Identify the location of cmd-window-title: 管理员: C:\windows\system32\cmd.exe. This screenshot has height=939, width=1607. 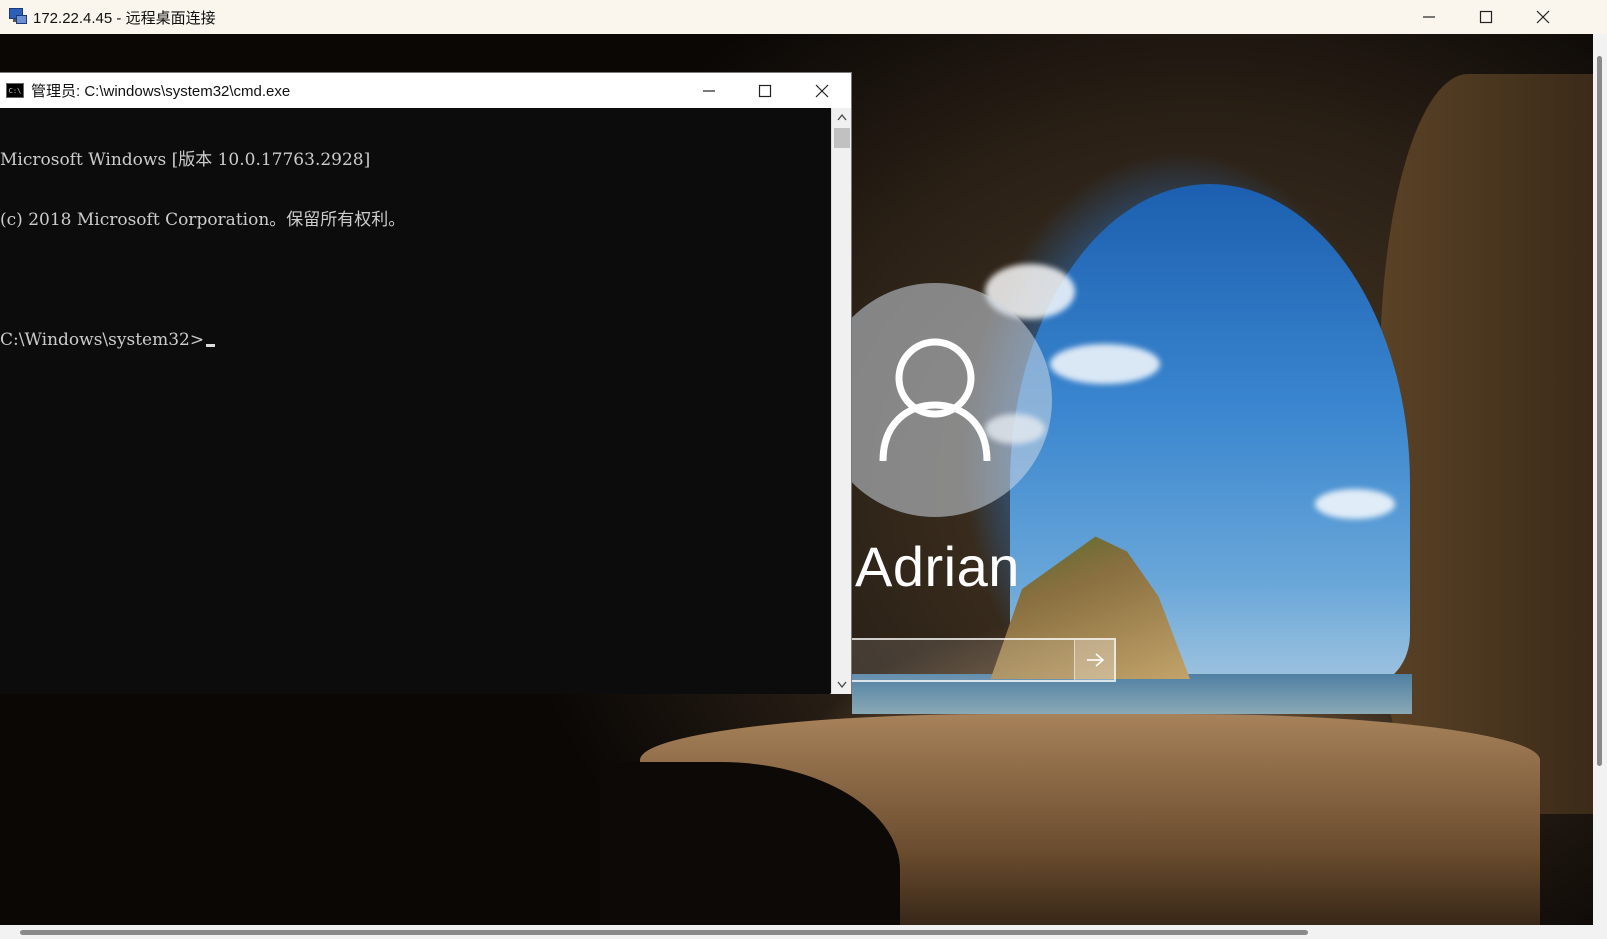
(161, 91).